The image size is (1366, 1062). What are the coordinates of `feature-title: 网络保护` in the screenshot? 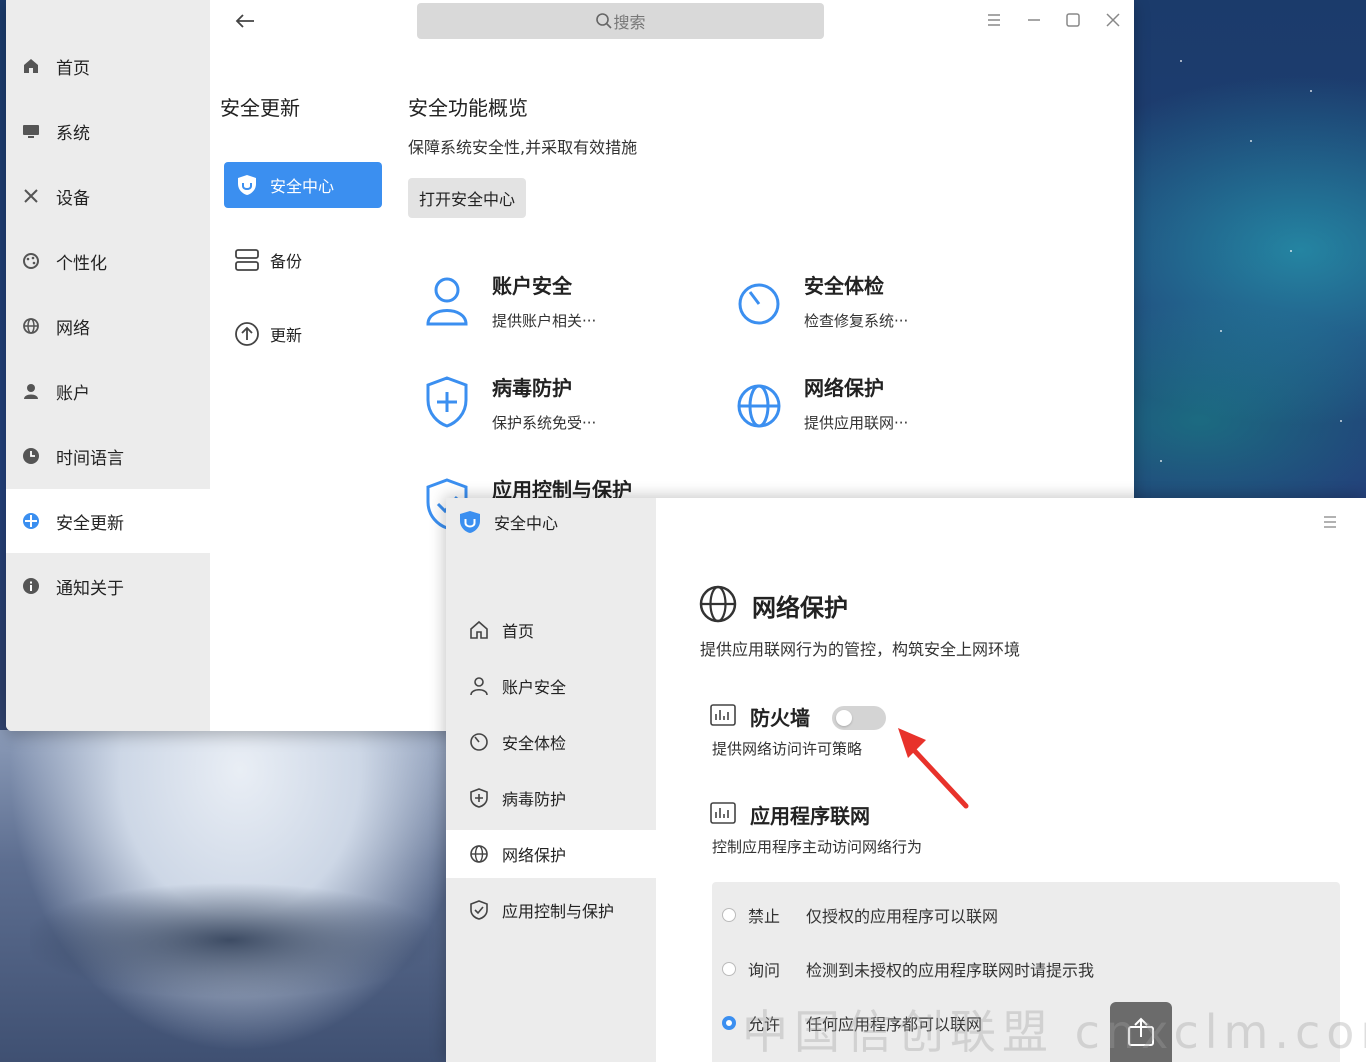 It's located at (844, 388).